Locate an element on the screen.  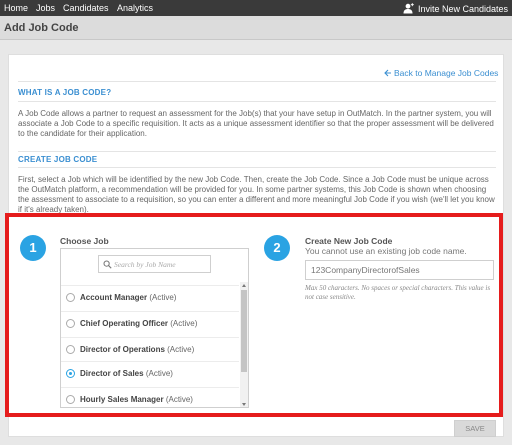
invite-label: Invite New Candidates is located at coordinates (462, 8).